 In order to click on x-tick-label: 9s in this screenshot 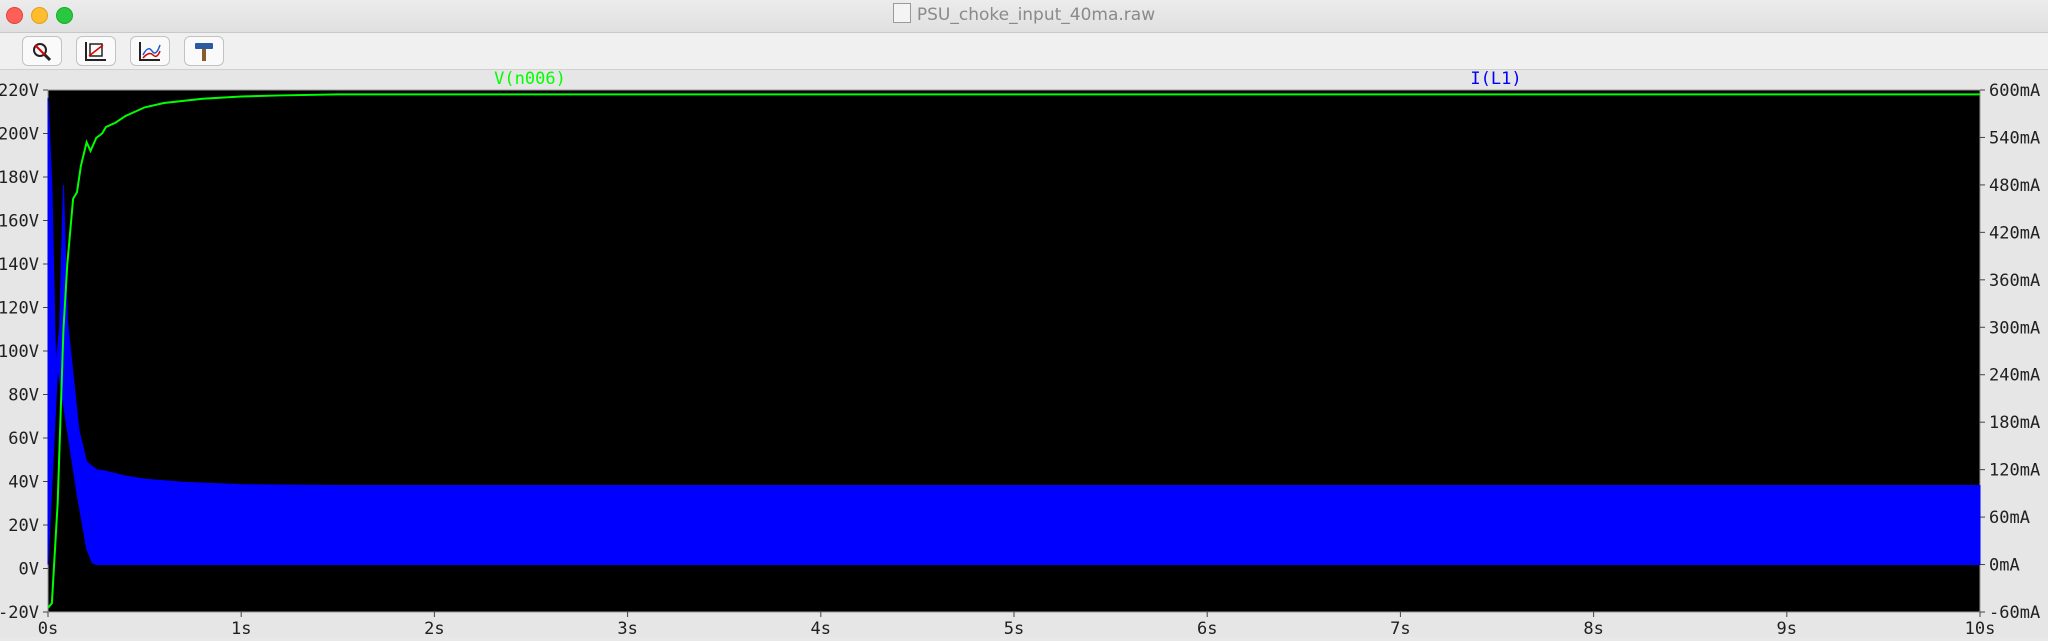, I will do `click(1787, 628)`.